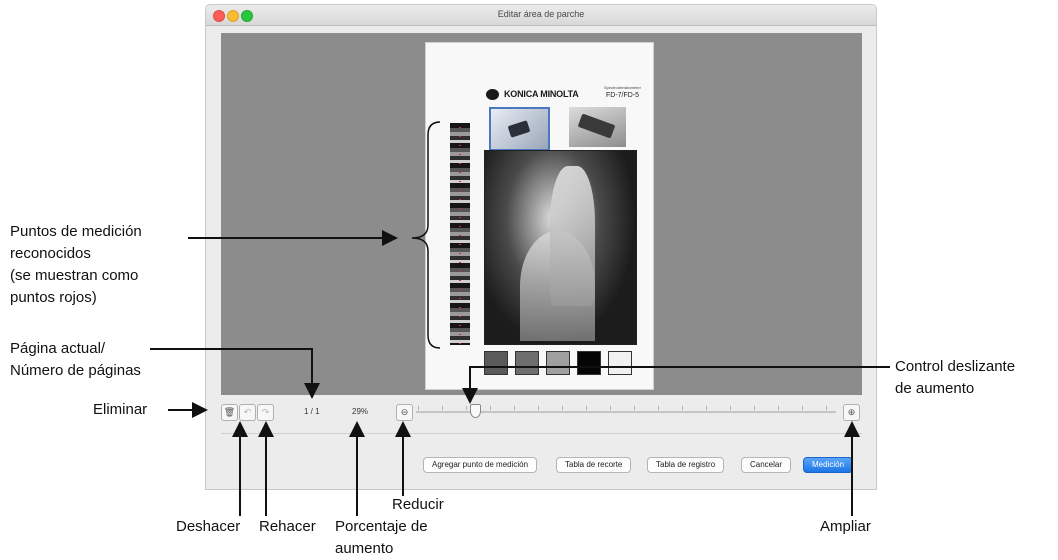 The width and height of the screenshot is (1058, 560). What do you see at coordinates (845, 526) in the screenshot?
I see `callout-zoom-in: Ampliar` at bounding box center [845, 526].